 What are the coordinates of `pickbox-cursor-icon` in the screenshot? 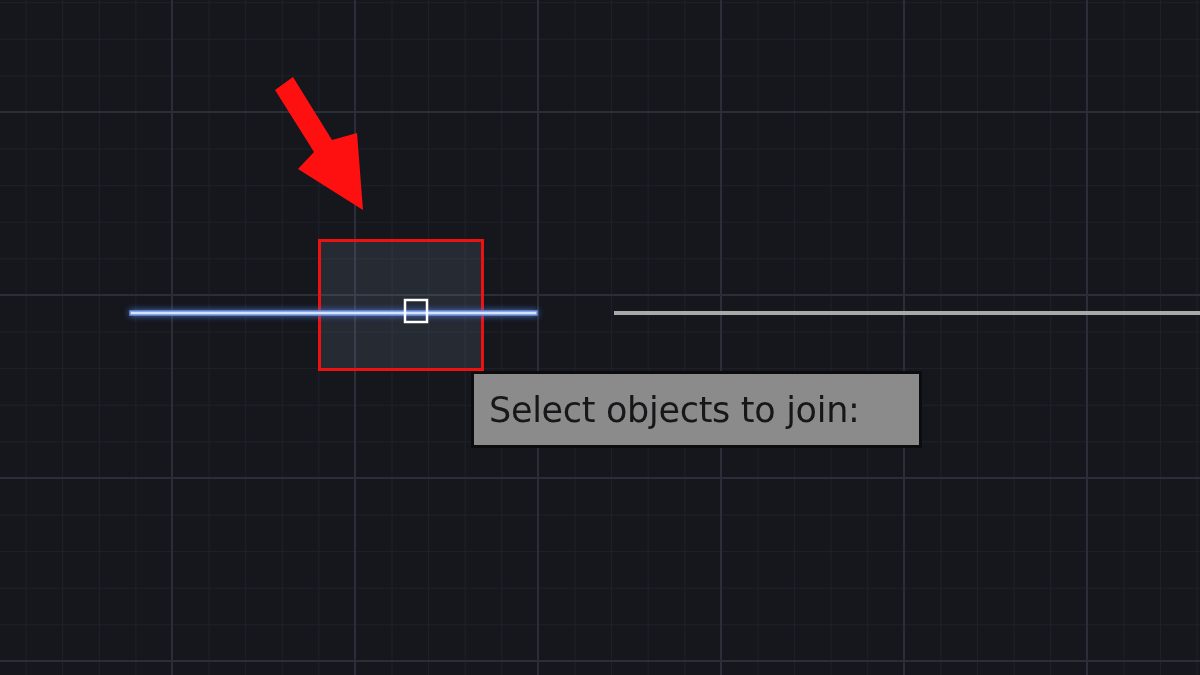 It's located at (416, 311).